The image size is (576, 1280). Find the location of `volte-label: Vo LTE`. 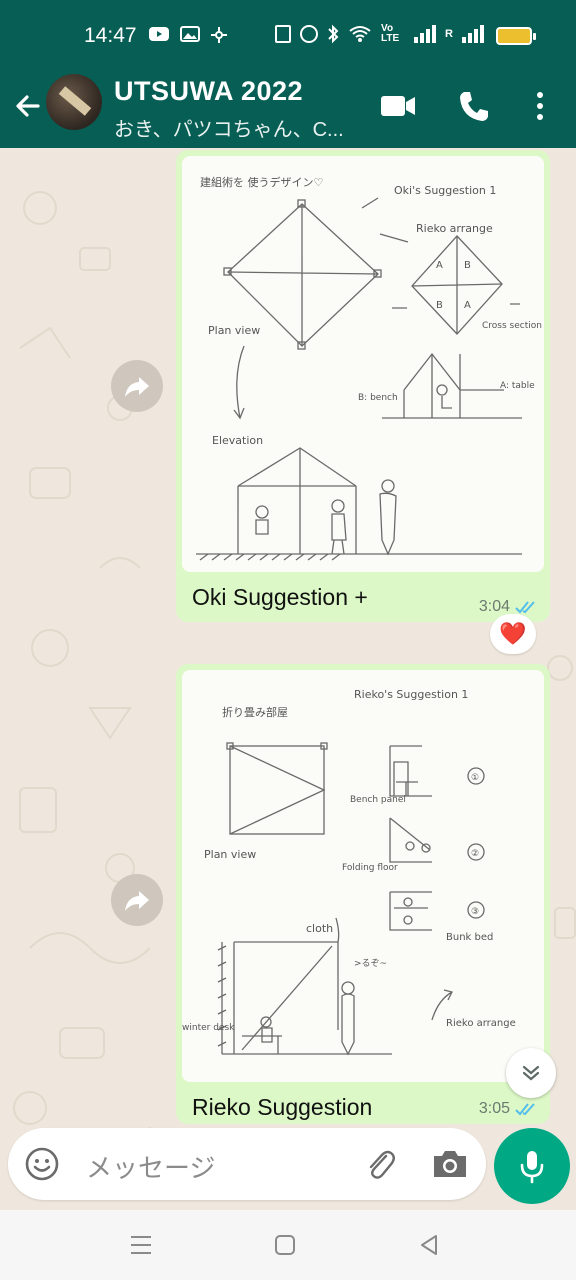

volte-label: Vo LTE is located at coordinates (390, 33).